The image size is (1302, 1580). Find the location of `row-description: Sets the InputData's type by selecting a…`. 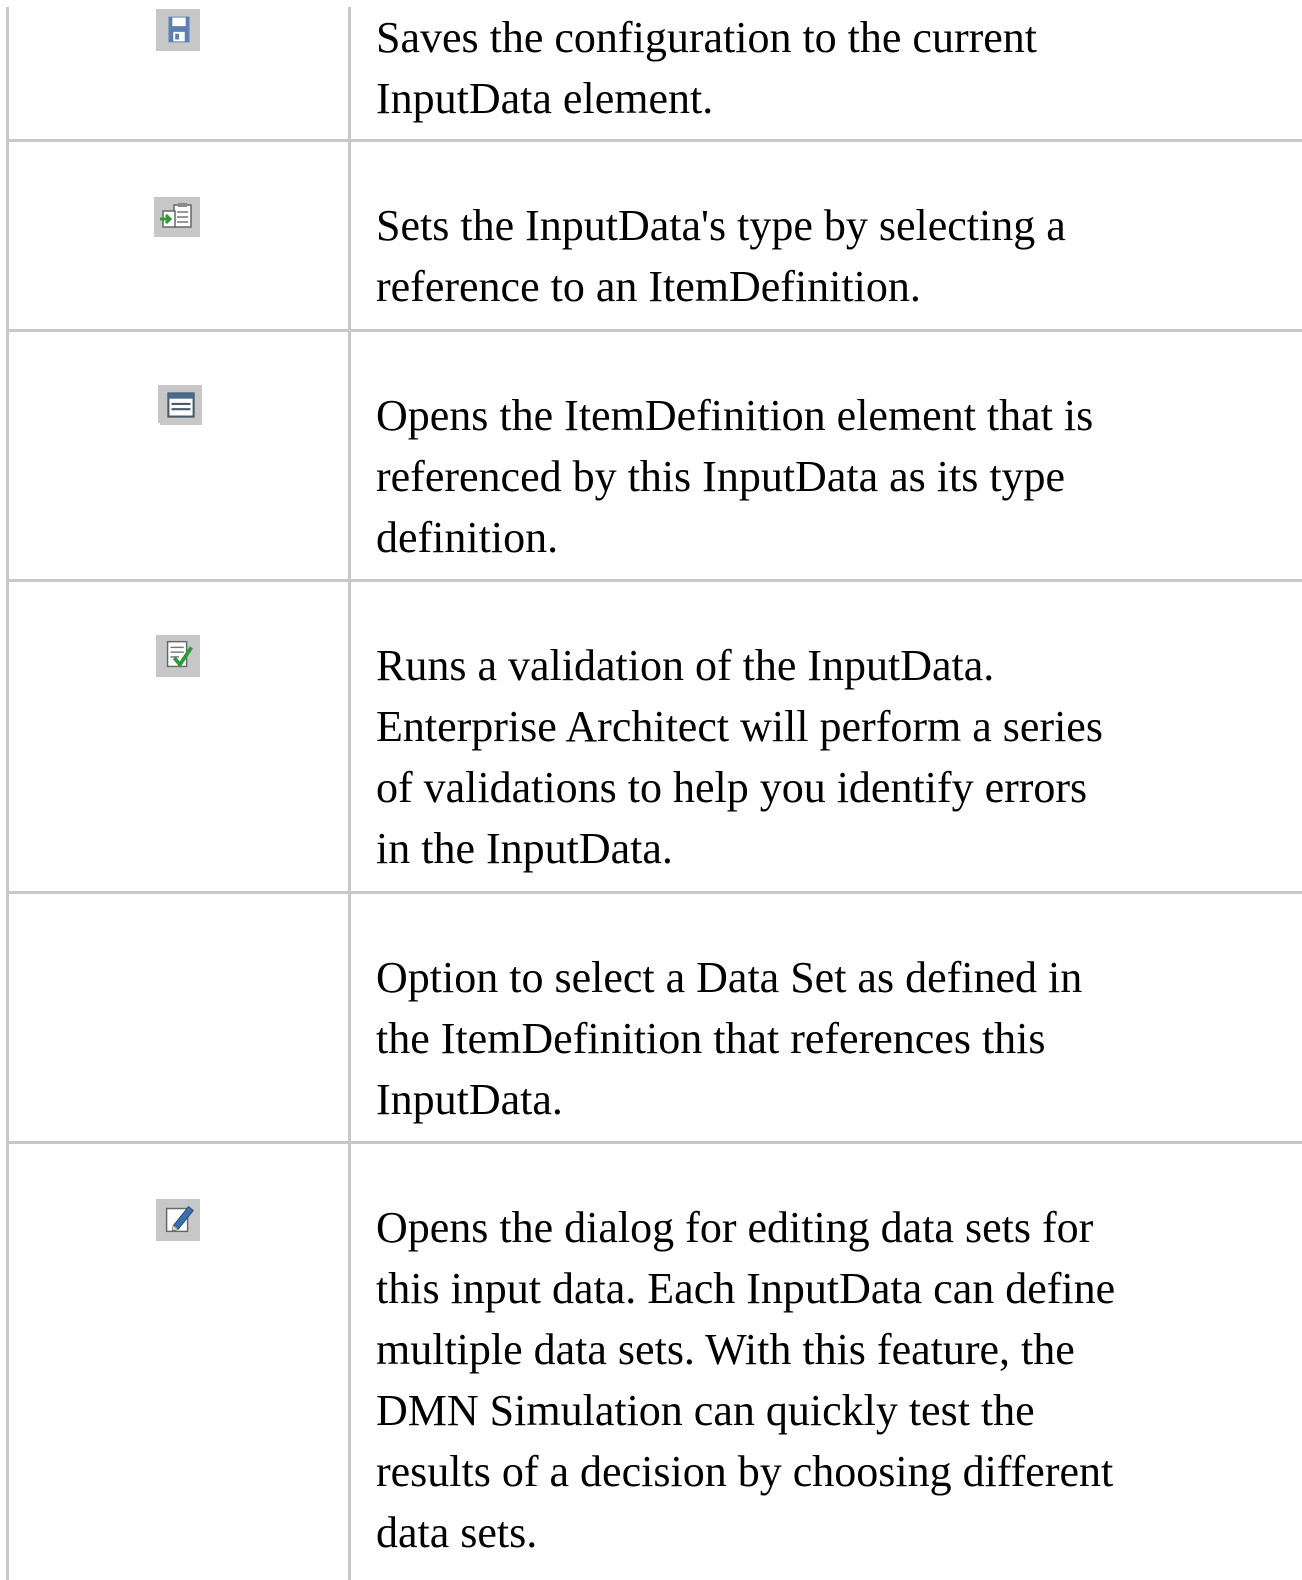

row-description: Sets the InputData's type by selecting a… is located at coordinates (721, 256).